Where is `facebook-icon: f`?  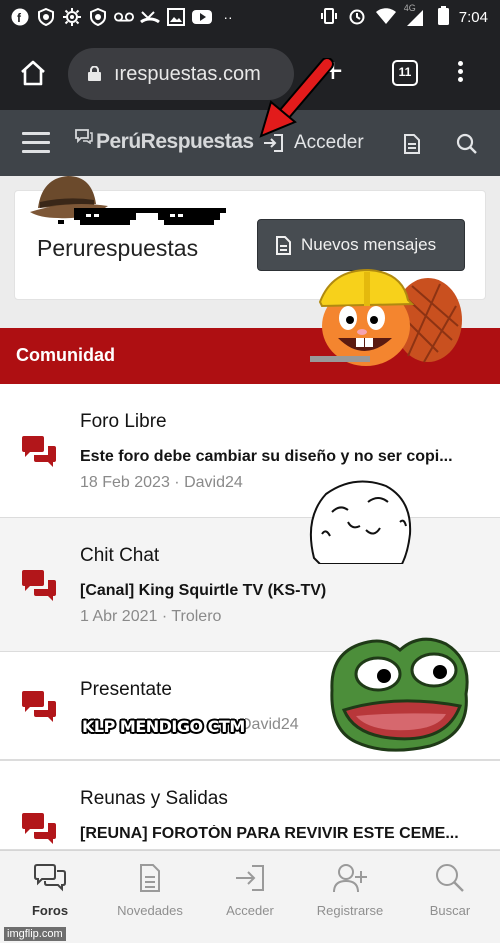
facebook-icon: f is located at coordinates (20, 17).